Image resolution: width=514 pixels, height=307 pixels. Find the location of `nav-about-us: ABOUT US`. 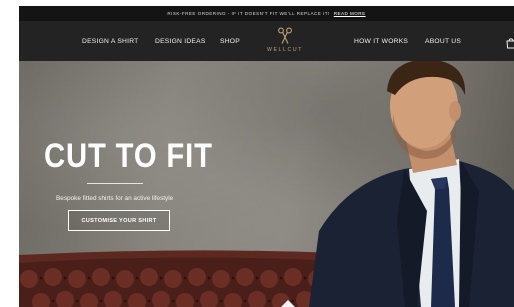

nav-about-us: ABOUT US is located at coordinates (443, 41).